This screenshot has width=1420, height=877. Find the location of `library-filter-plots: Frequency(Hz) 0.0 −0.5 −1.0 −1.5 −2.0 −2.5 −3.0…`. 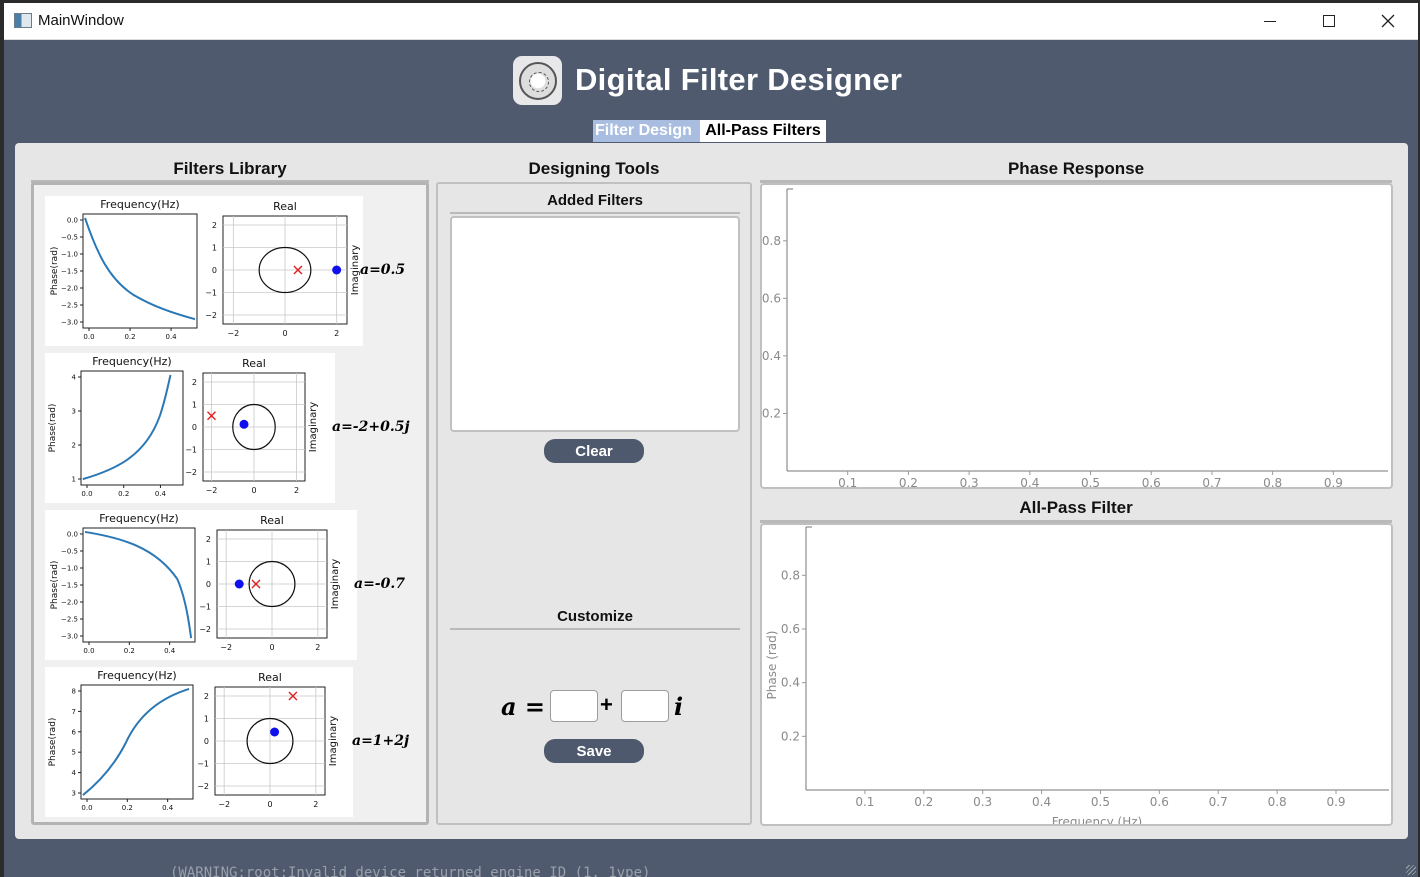

library-filter-plots: Frequency(Hz) 0.0 −0.5 −1.0 −1.5 −2.0 −2.5 −3.0… is located at coordinates (195, 583).